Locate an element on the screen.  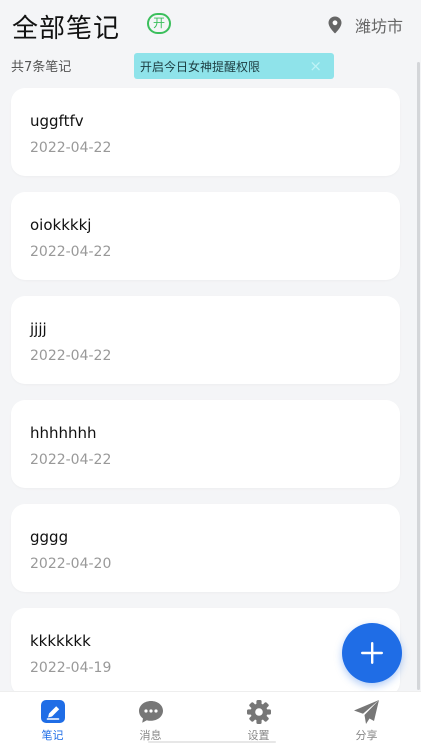
pencil-icon is located at coordinates (52, 711).